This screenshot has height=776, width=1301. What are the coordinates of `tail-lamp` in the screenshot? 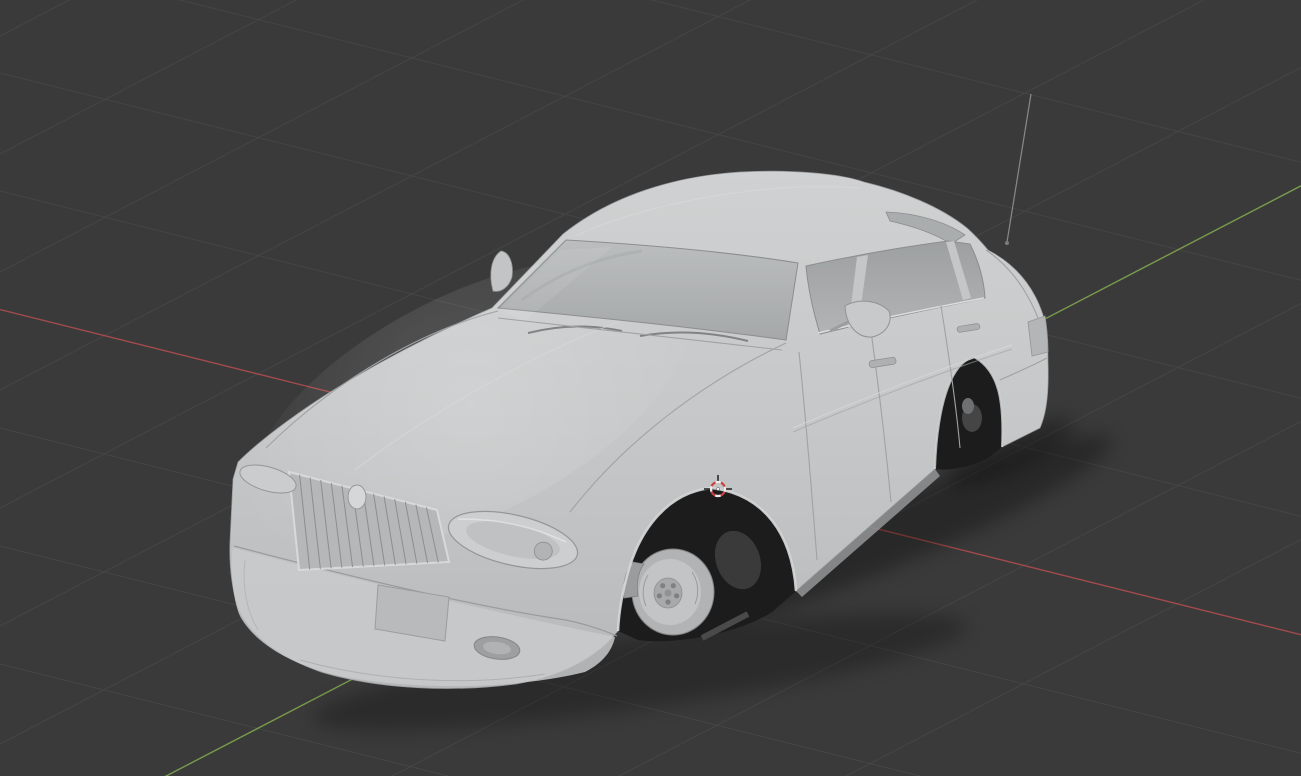 It's located at (1038, 336).